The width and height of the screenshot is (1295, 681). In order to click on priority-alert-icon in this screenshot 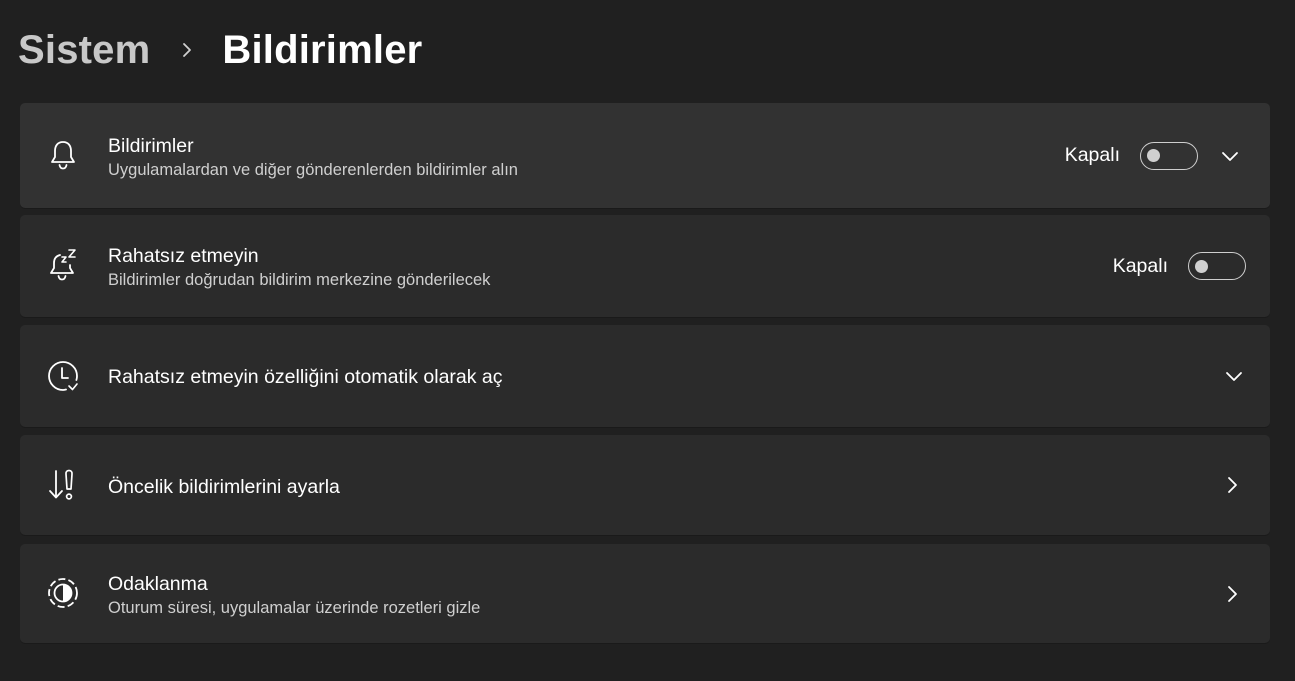, I will do `click(63, 485)`.